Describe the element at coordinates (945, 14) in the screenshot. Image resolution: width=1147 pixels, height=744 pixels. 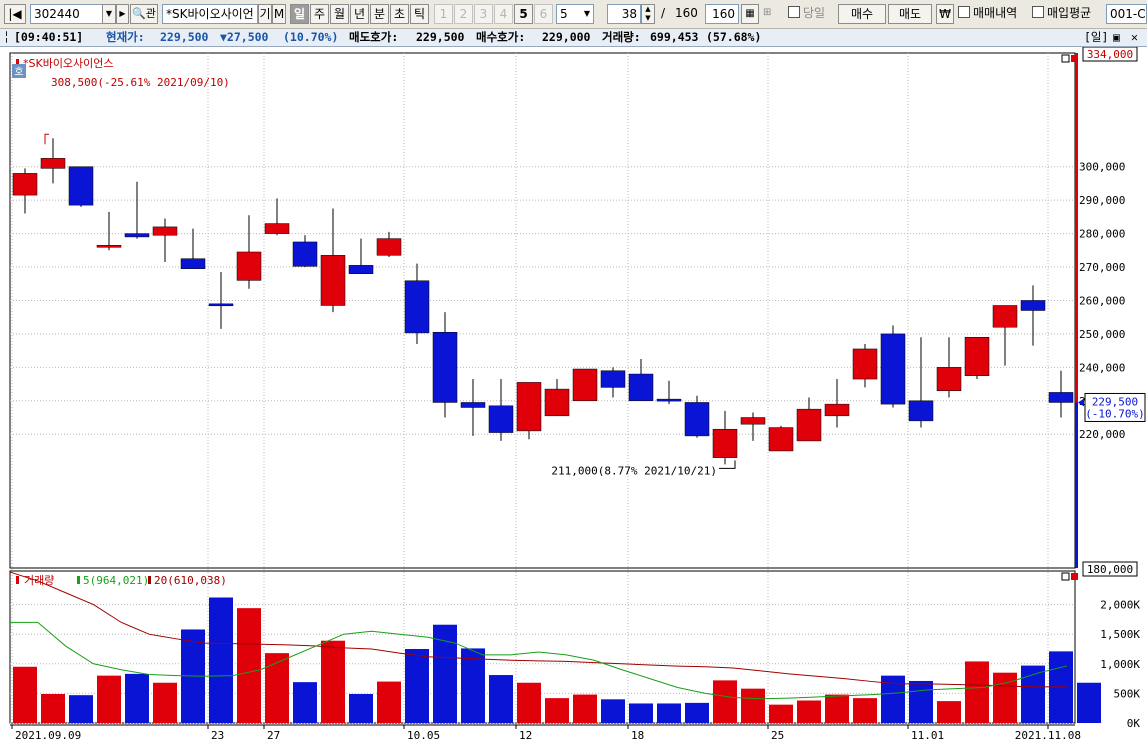
I see `won-icon: ₩` at that location.